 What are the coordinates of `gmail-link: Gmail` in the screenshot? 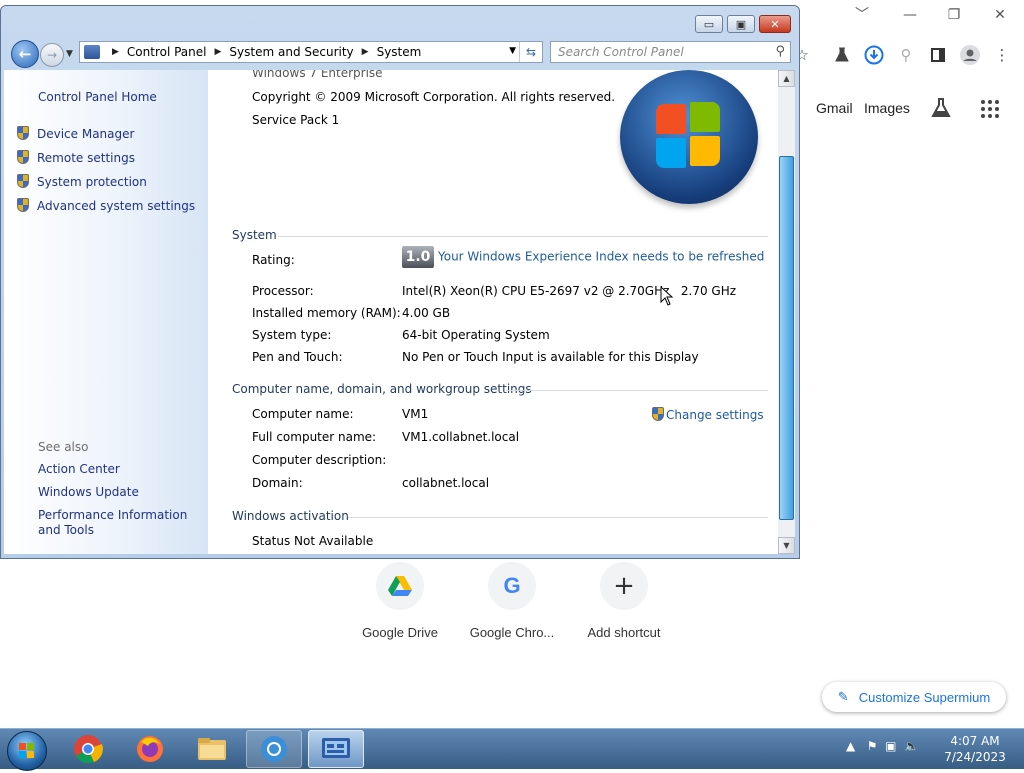 It's located at (834, 108).